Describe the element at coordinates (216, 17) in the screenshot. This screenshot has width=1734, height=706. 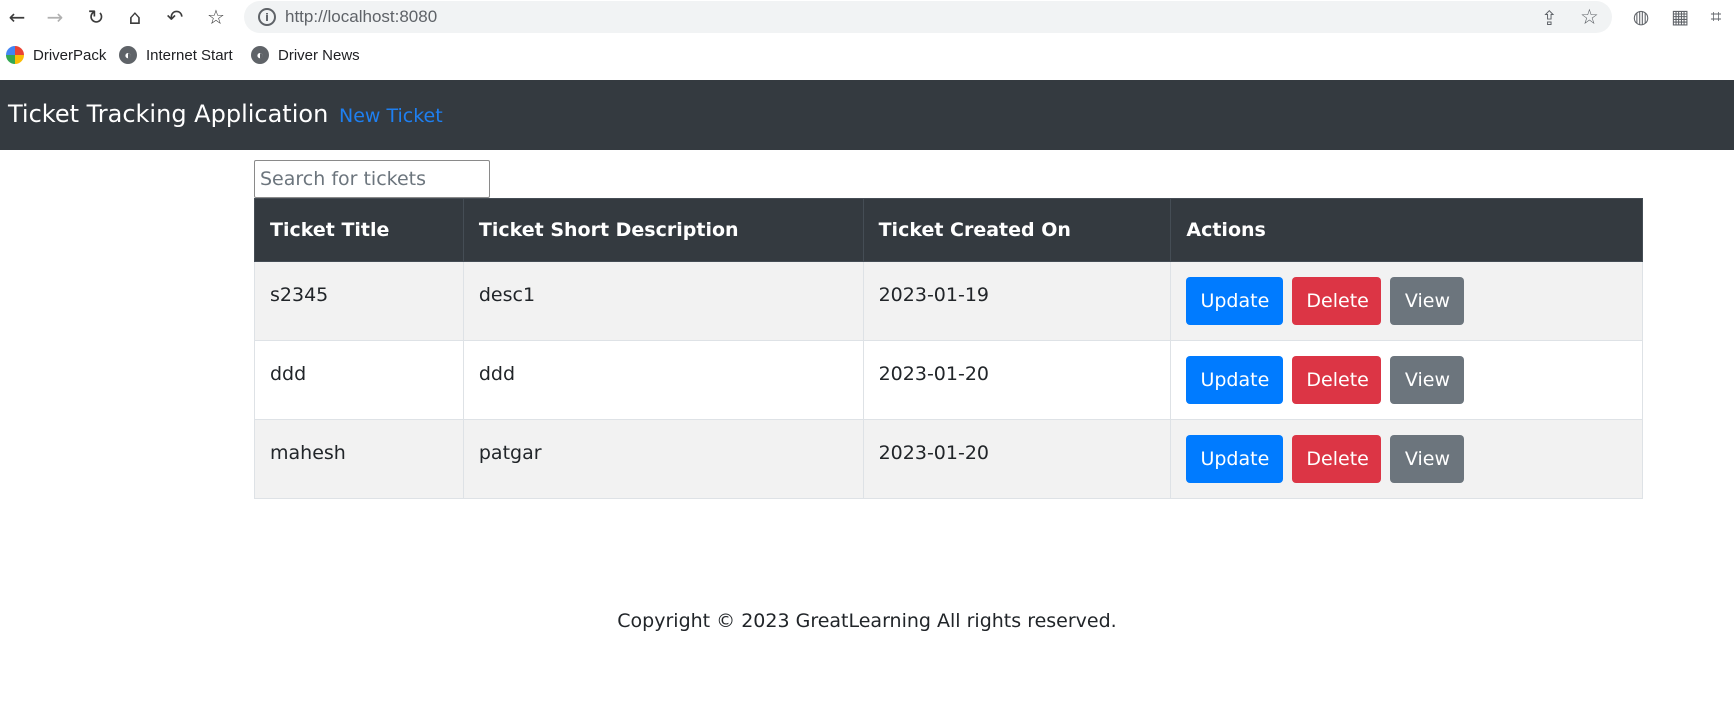
I see `star-icon: ☆` at that location.